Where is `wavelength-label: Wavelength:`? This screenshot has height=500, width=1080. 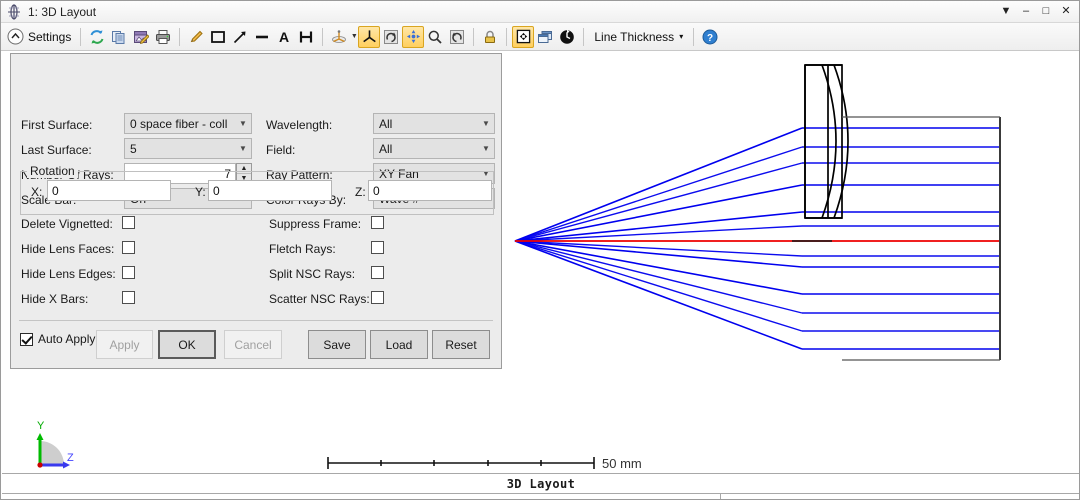 wavelength-label: Wavelength: is located at coordinates (299, 125).